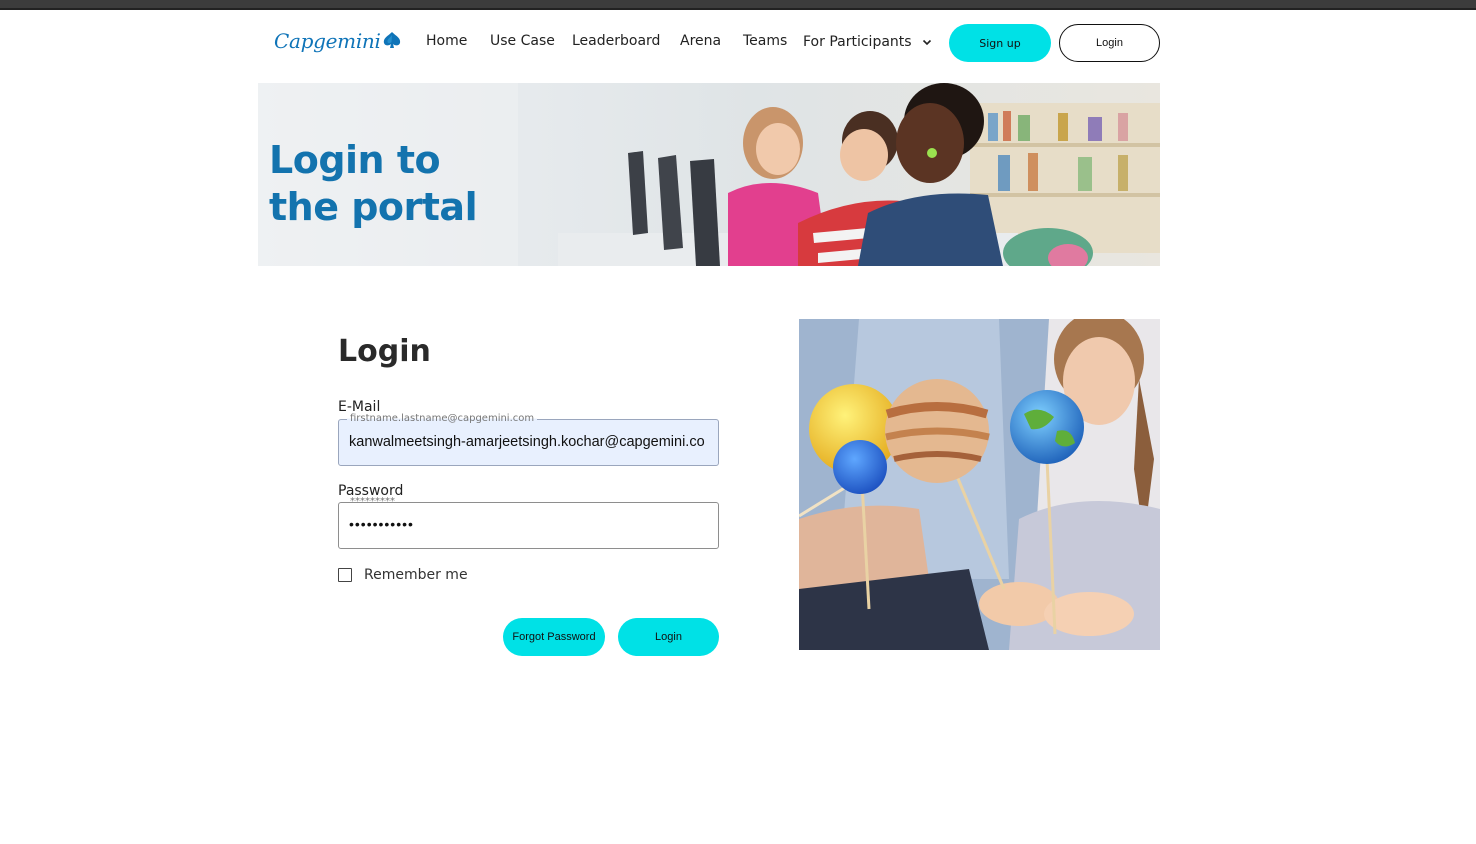  I want to click on planets-photo, so click(979, 484).